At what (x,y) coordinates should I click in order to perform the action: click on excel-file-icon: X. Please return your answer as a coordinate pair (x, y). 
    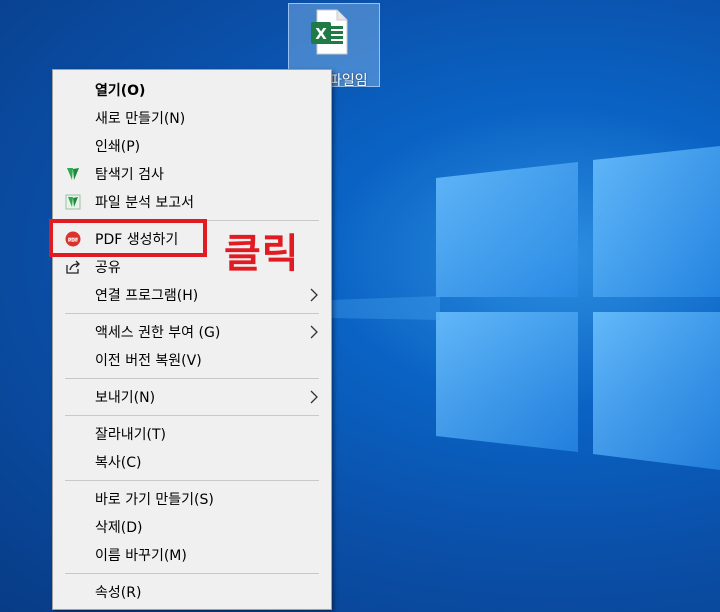
    Looking at the image, I should click on (329, 32).